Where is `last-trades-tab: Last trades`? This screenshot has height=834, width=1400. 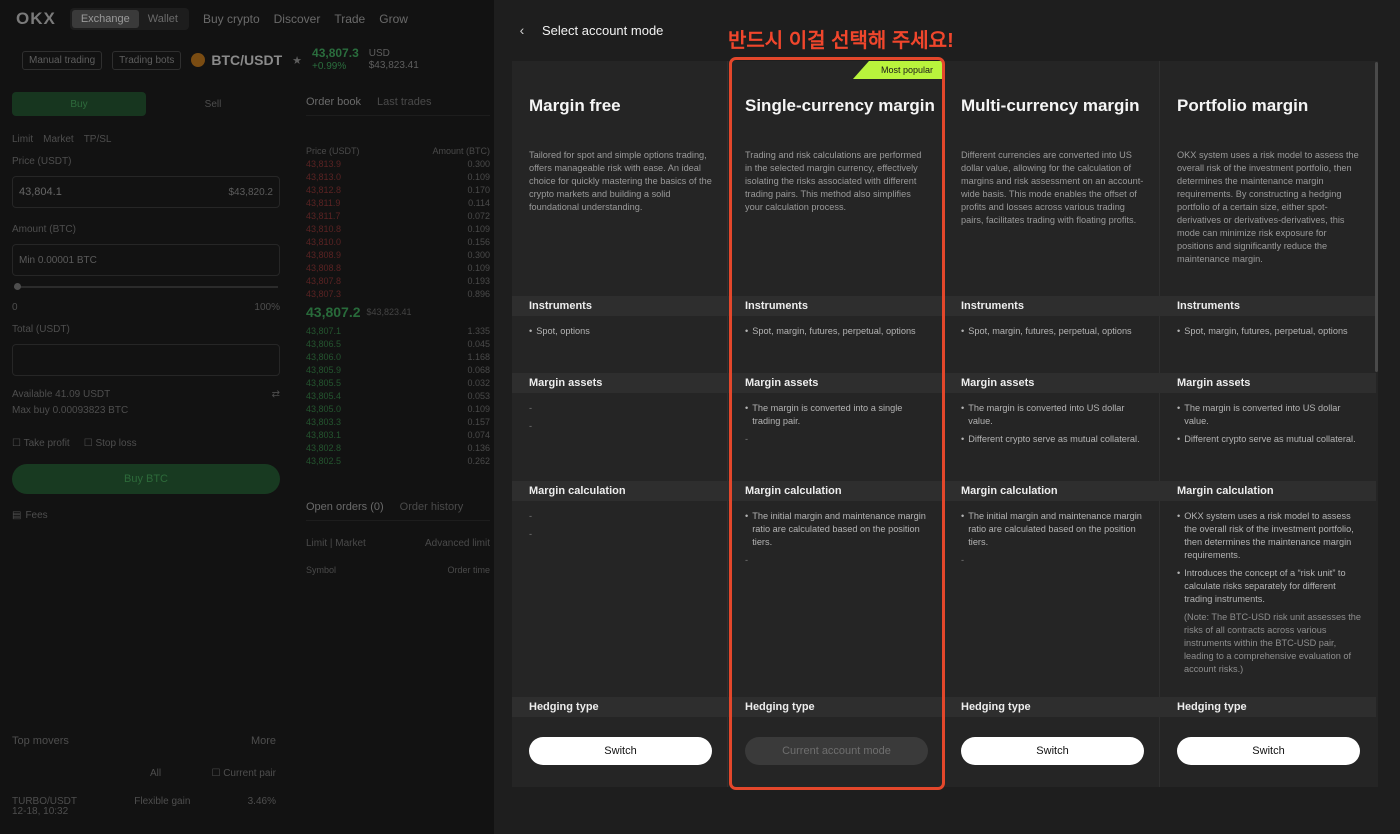
last-trades-tab: Last trades is located at coordinates (404, 102).